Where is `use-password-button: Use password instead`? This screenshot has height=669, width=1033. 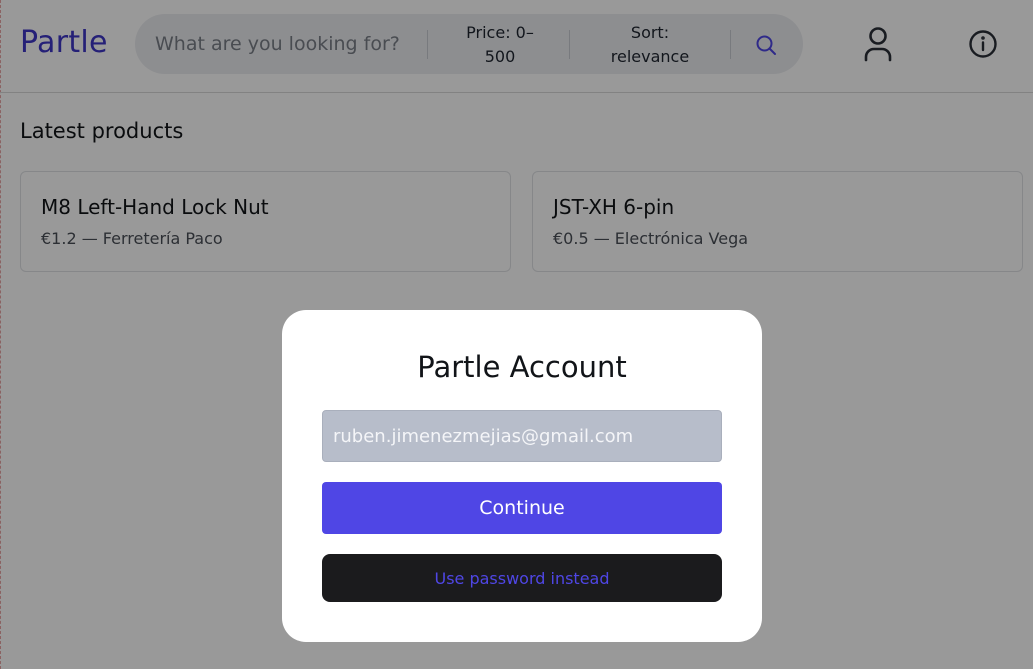 use-password-button: Use password instead is located at coordinates (522, 578).